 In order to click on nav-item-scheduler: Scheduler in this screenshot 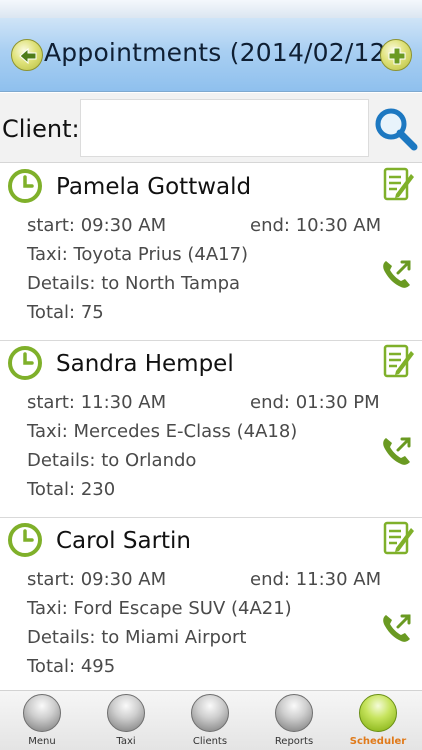, I will do `click(378, 720)`.